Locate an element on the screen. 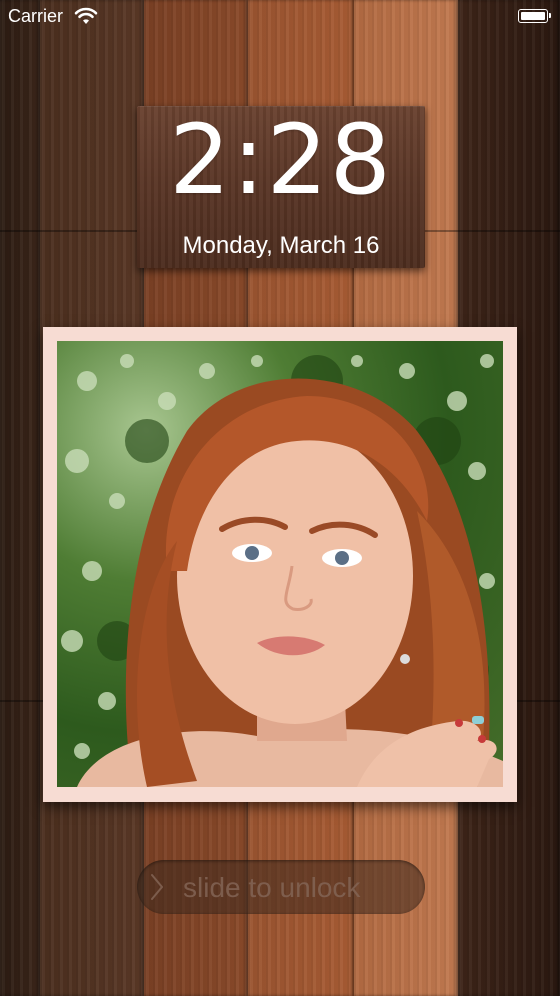  clock-date: Monday, March 16 is located at coordinates (281, 245).